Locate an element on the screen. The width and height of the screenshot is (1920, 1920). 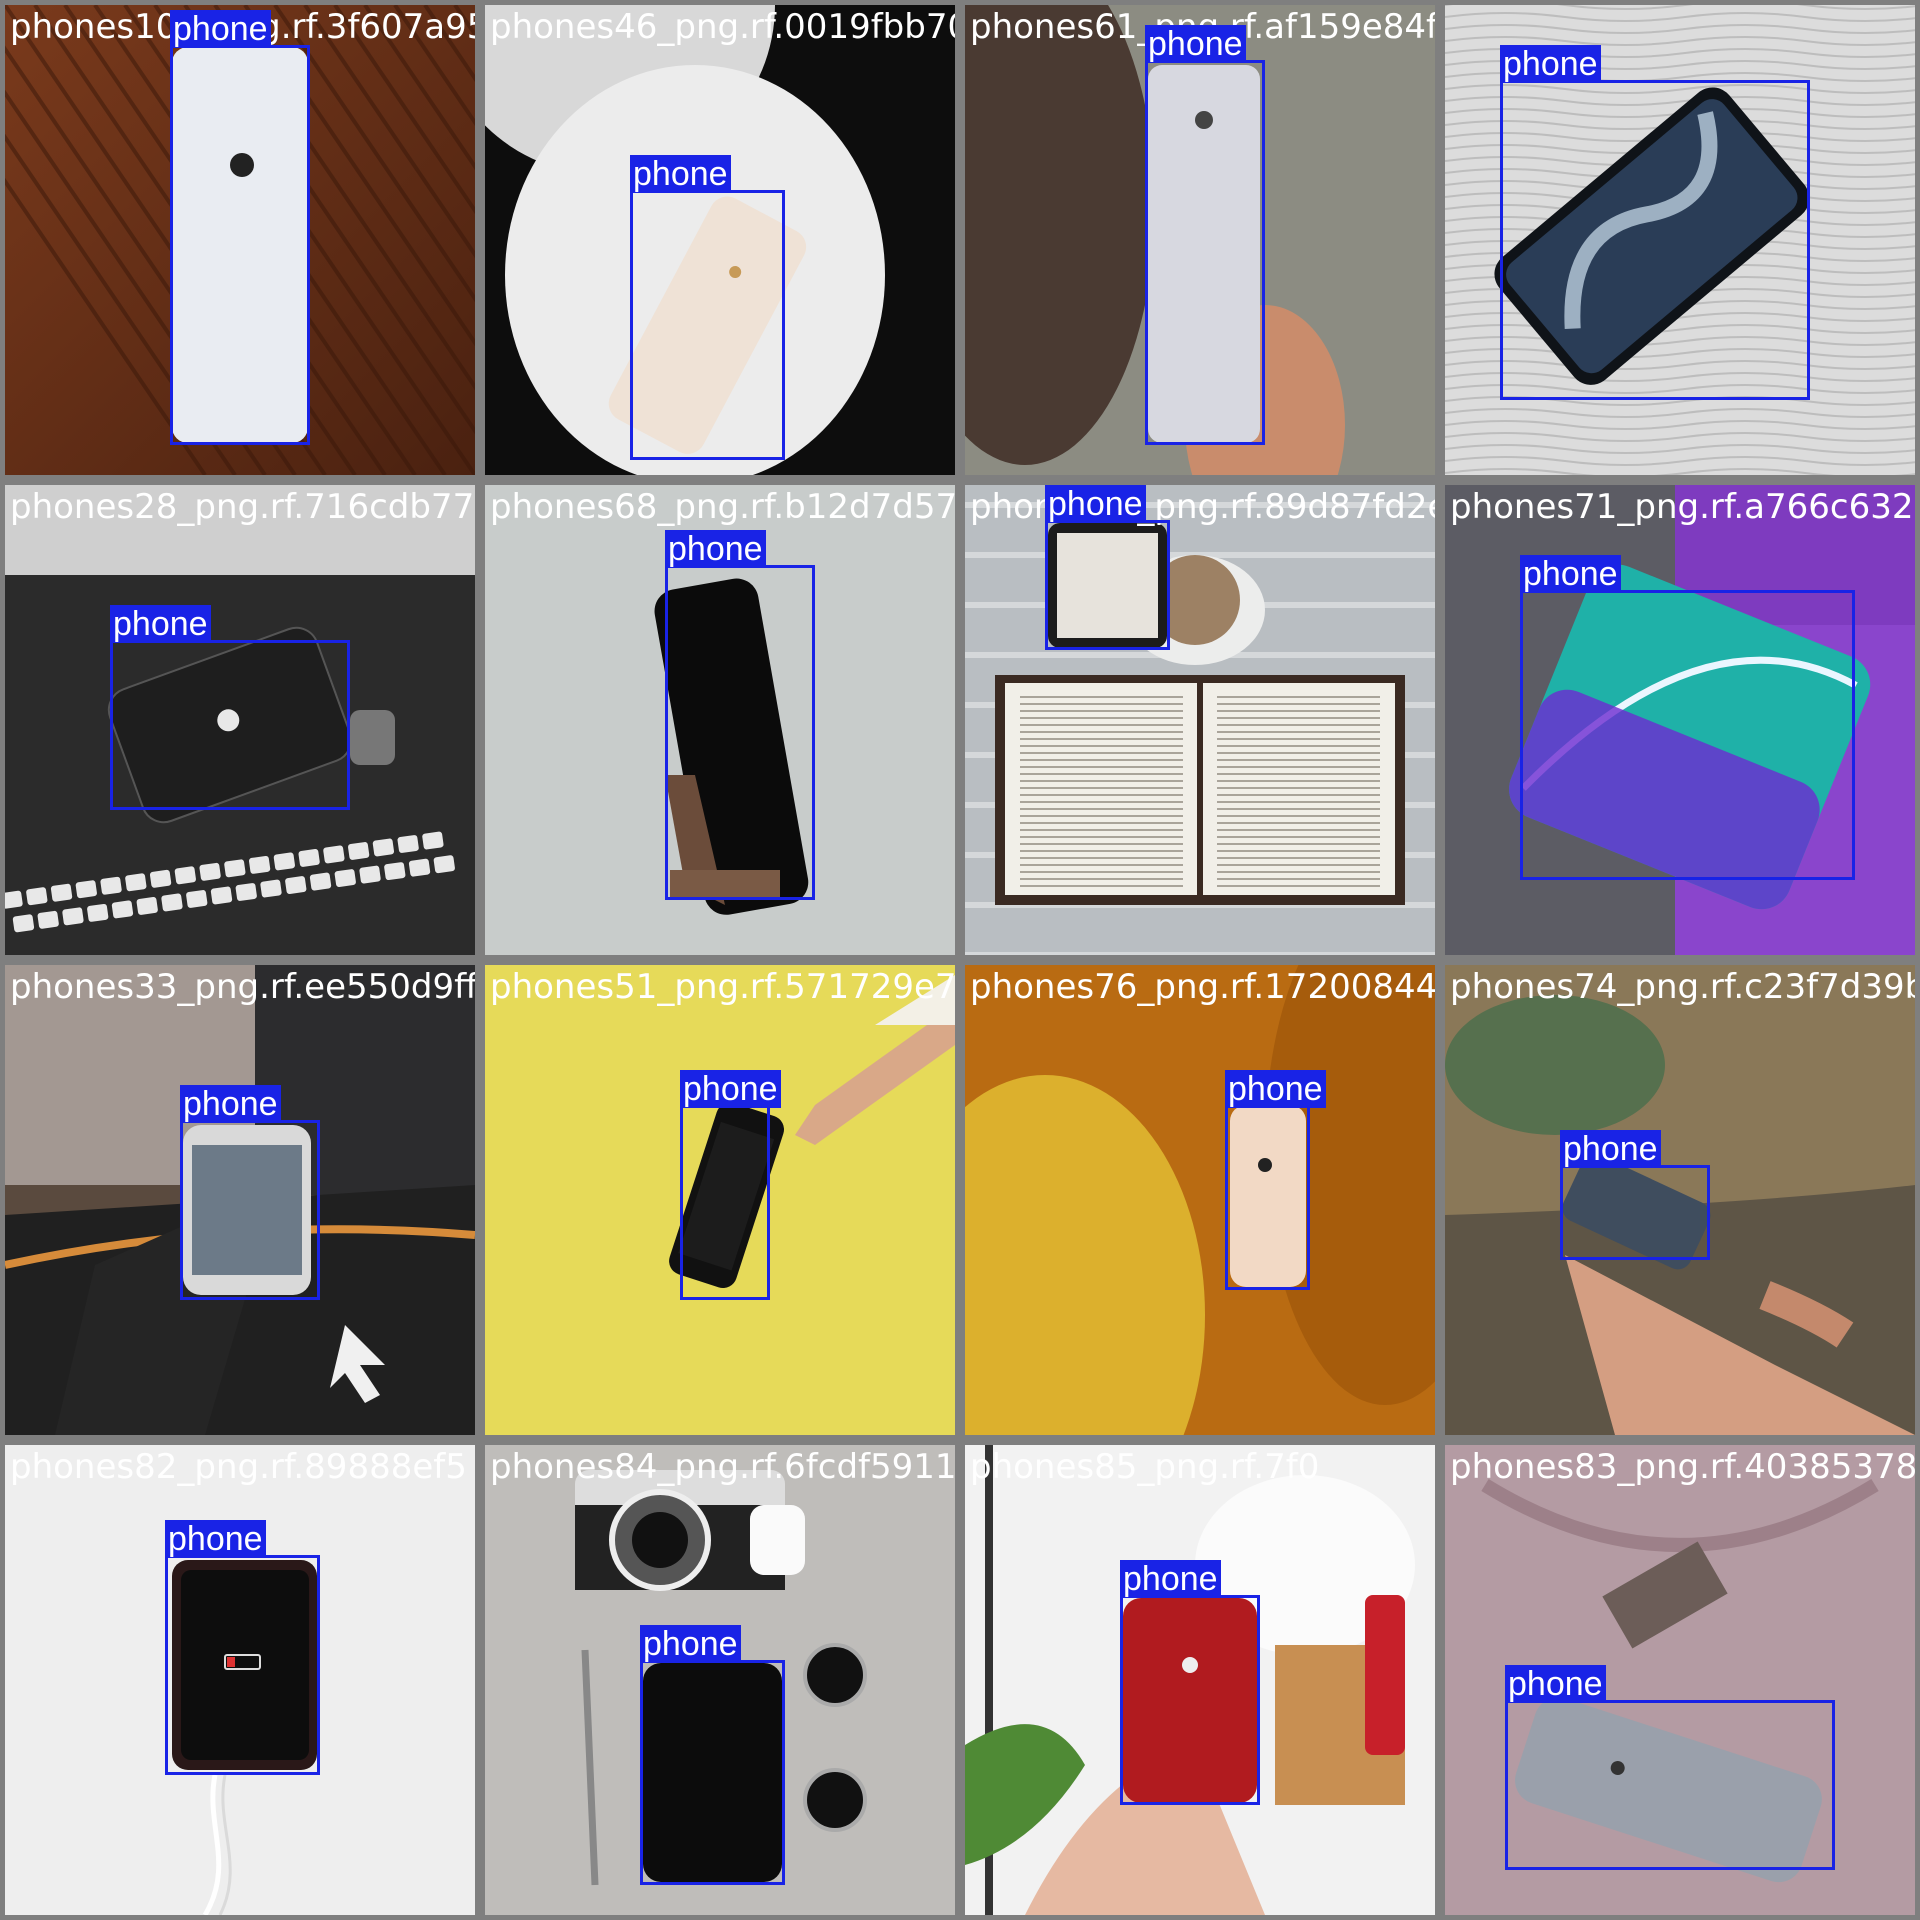
image-tile: phones76_png.rf.17200844phone is located at coordinates (1200, 1200).